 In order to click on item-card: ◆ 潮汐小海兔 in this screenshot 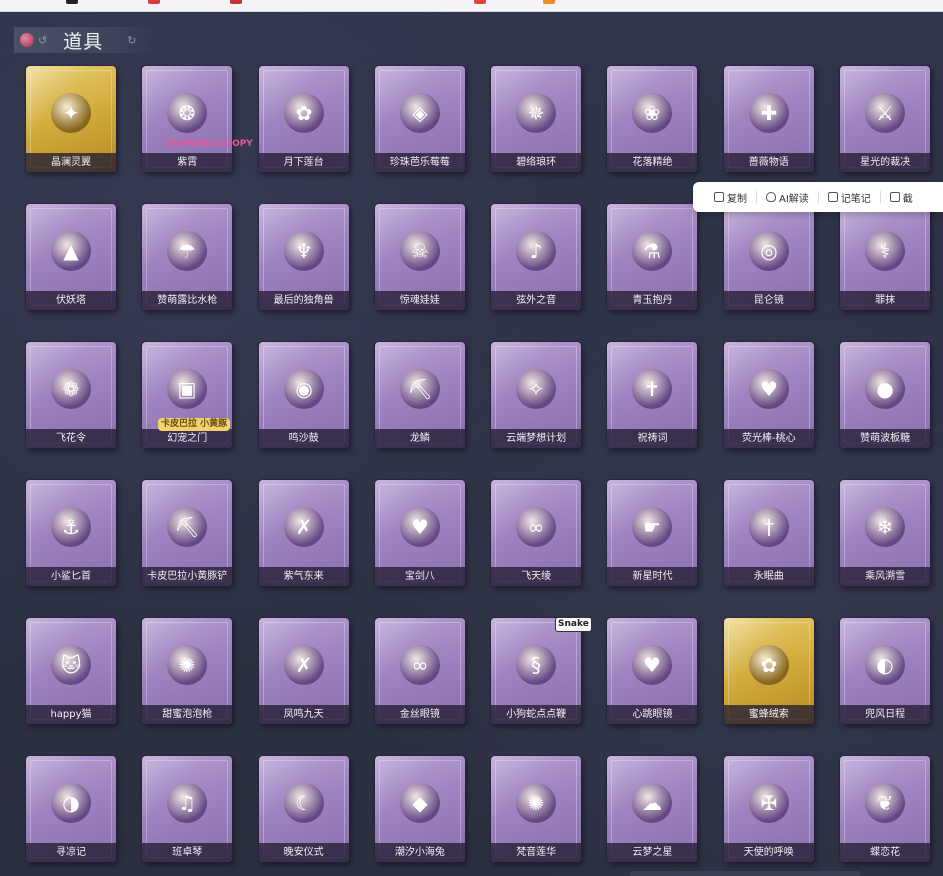, I will do `click(419, 809)`.